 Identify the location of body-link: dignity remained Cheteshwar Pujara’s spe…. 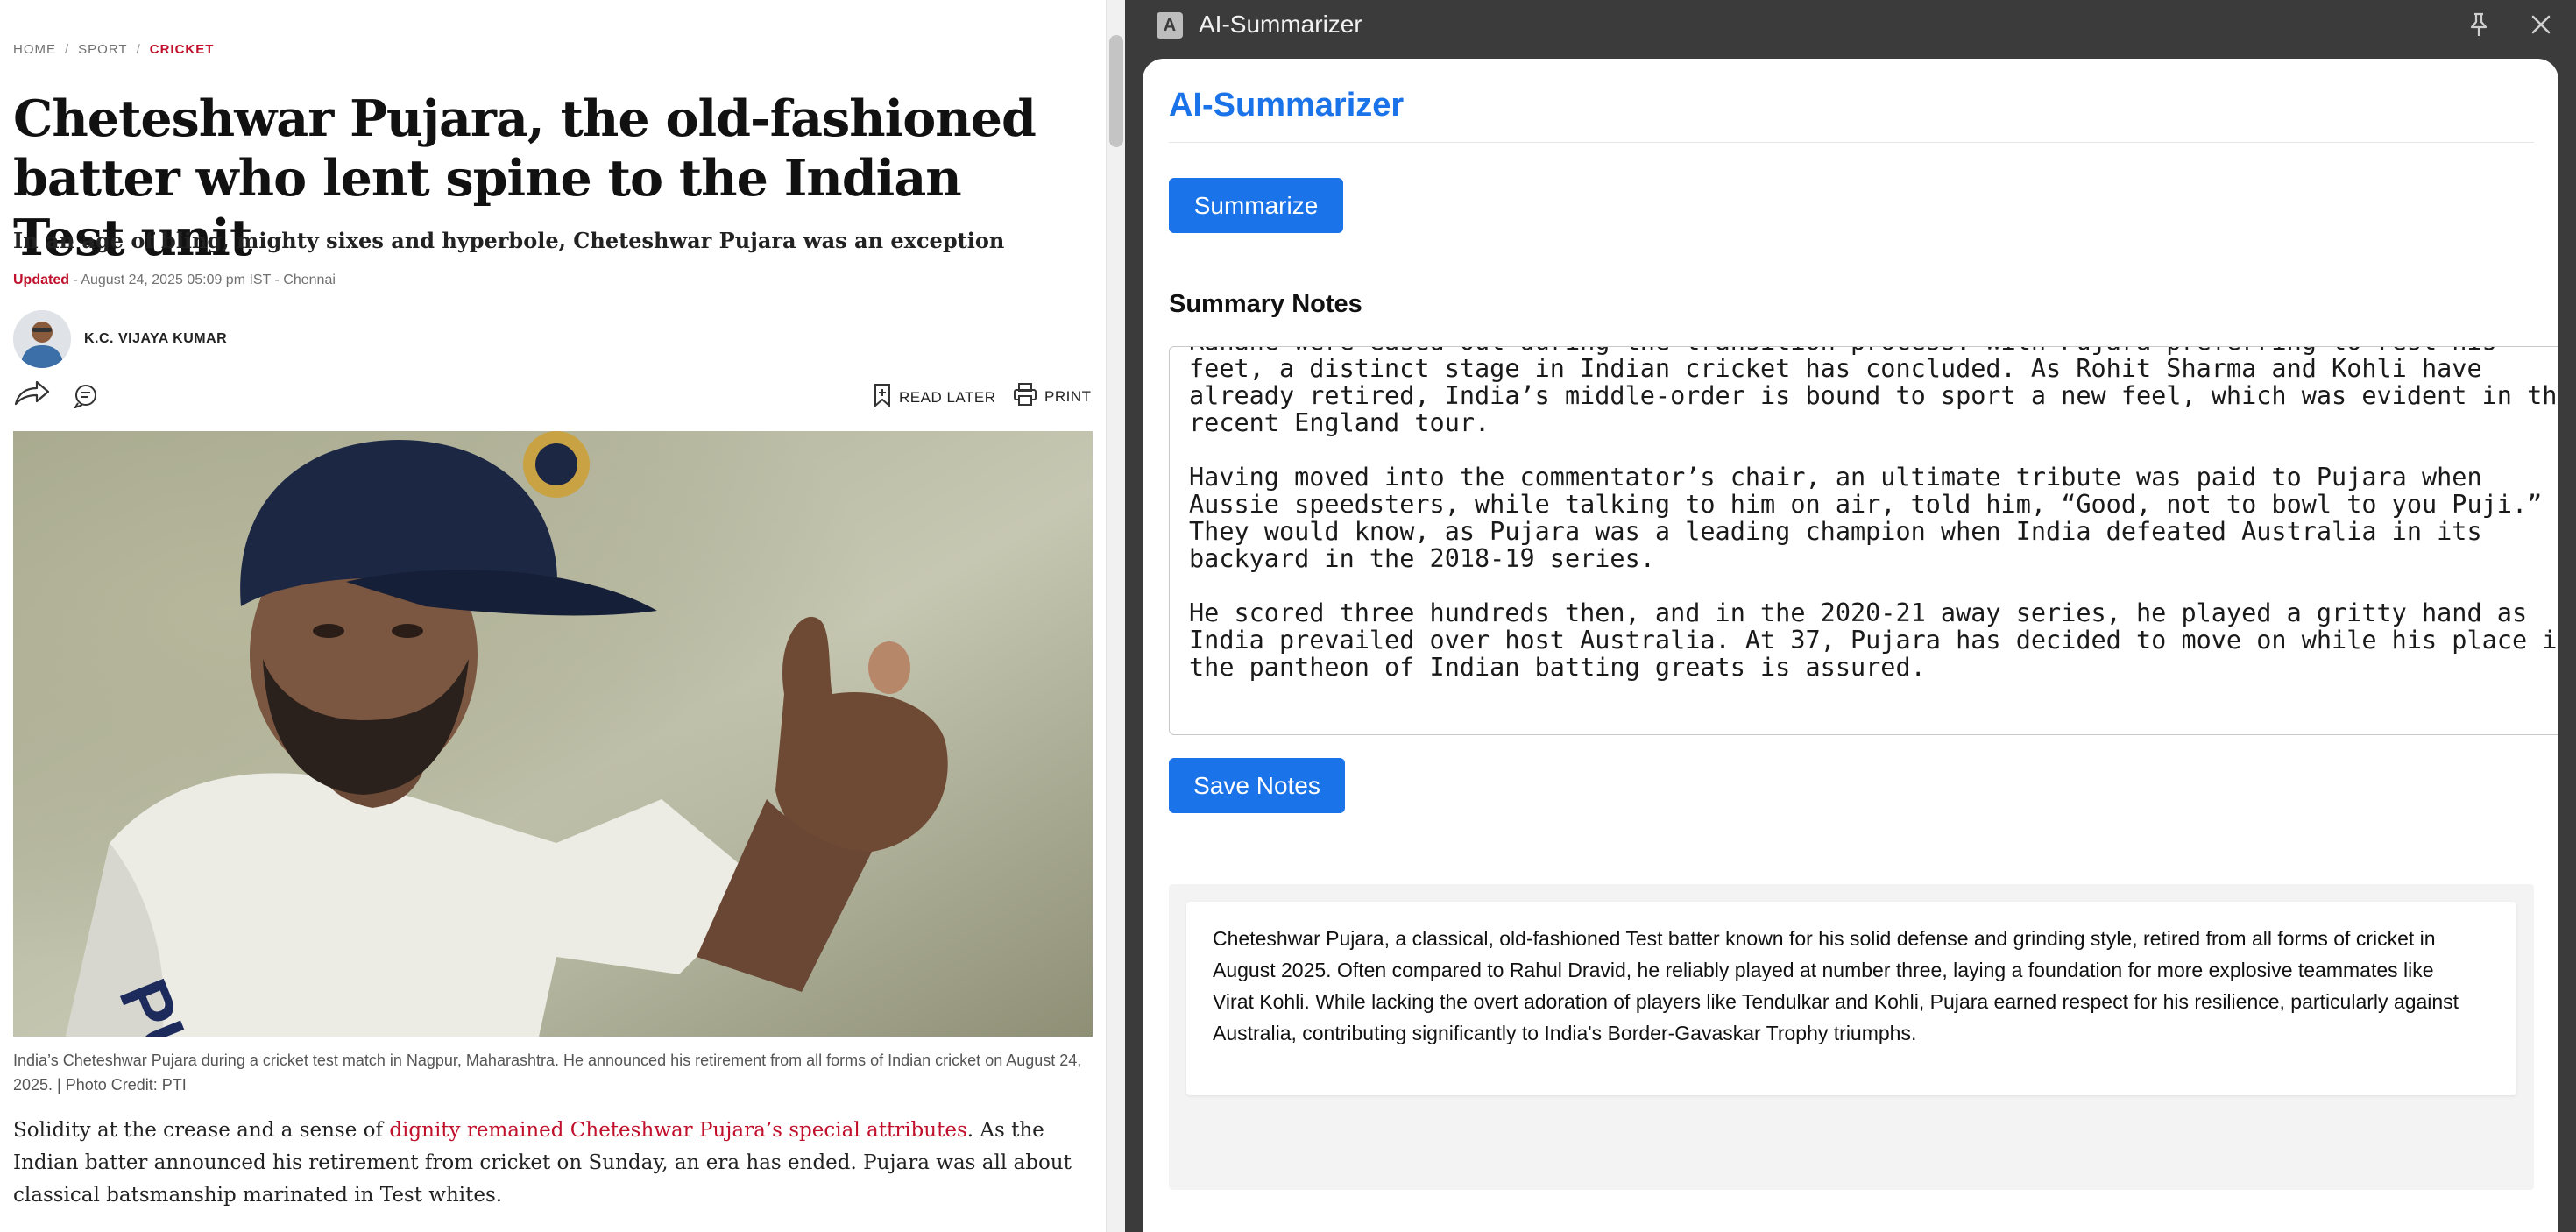
(677, 1130).